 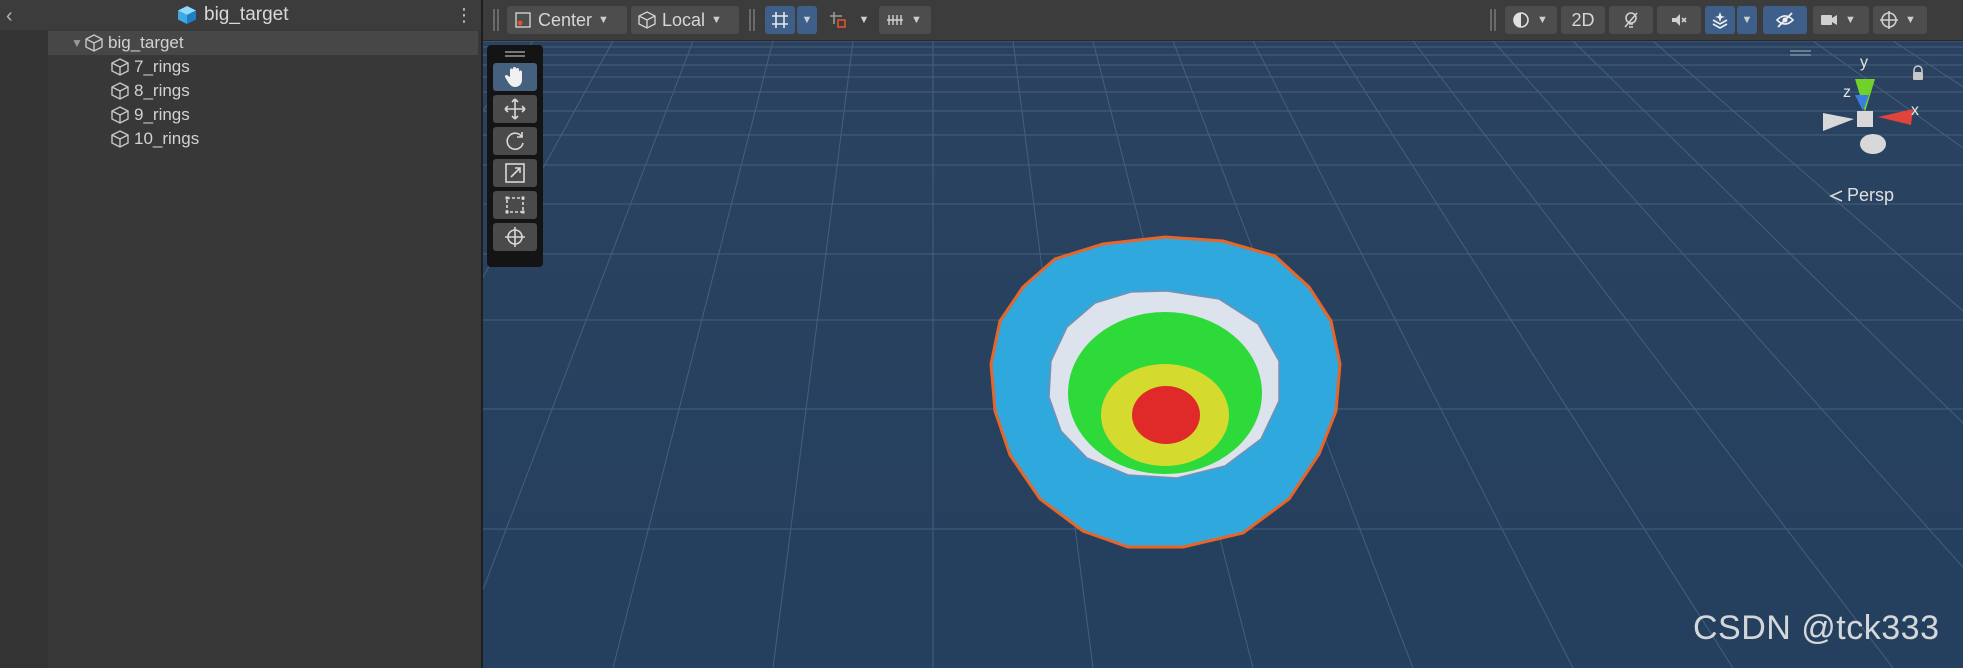 What do you see at coordinates (1918, 73) in the screenshot?
I see `lock-icon` at bounding box center [1918, 73].